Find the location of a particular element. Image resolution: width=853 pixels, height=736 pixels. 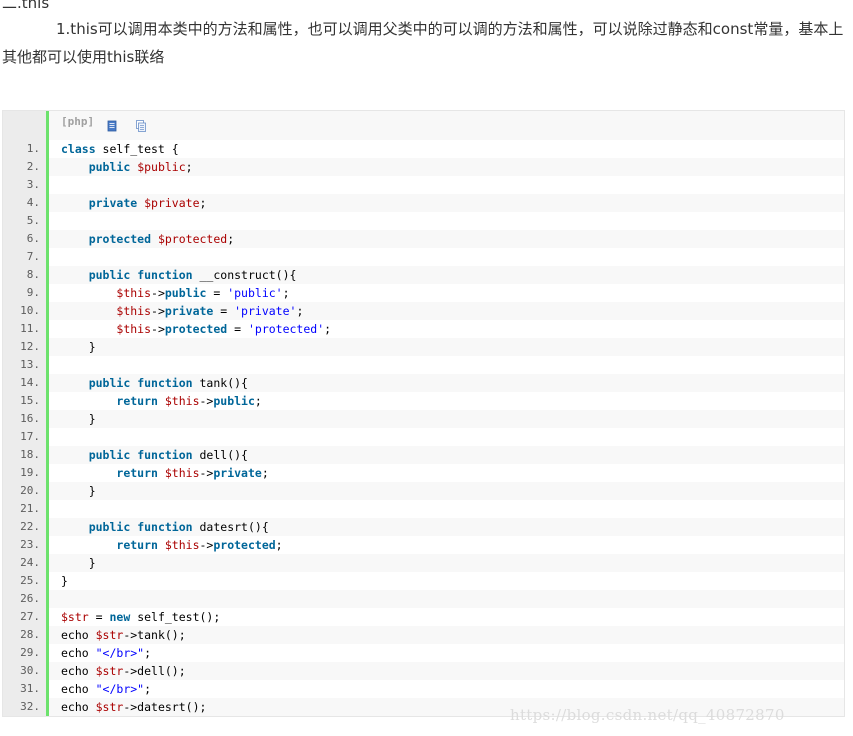

code-line: 22. public function datesrt(){ is located at coordinates (423, 527).